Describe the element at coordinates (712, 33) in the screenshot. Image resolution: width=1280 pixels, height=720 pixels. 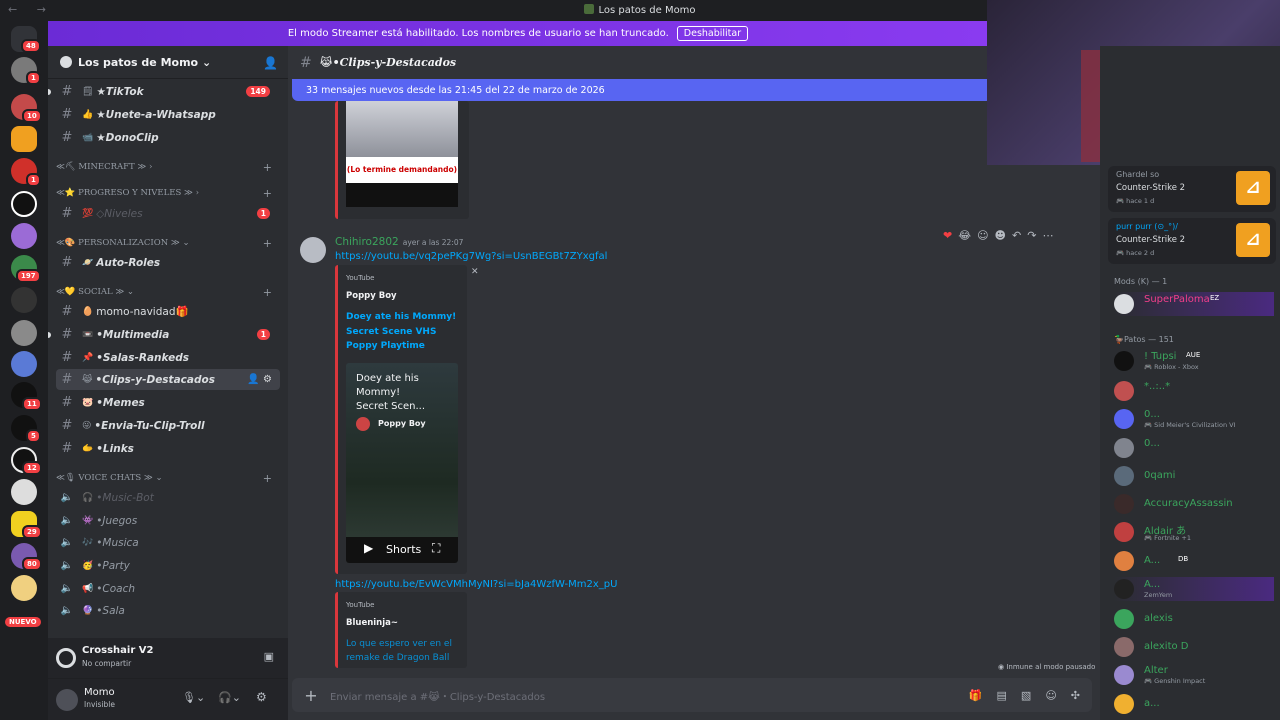
I see `disable-streamer-button: Deshabilitar` at that location.